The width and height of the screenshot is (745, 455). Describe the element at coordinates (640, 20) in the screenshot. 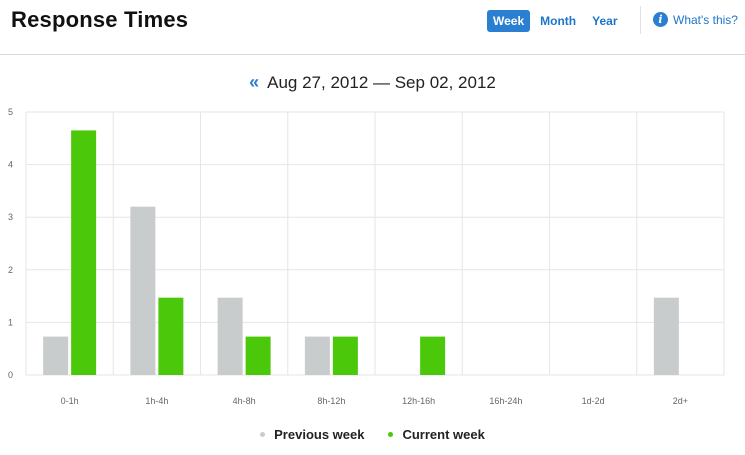

I see `header-divider` at that location.